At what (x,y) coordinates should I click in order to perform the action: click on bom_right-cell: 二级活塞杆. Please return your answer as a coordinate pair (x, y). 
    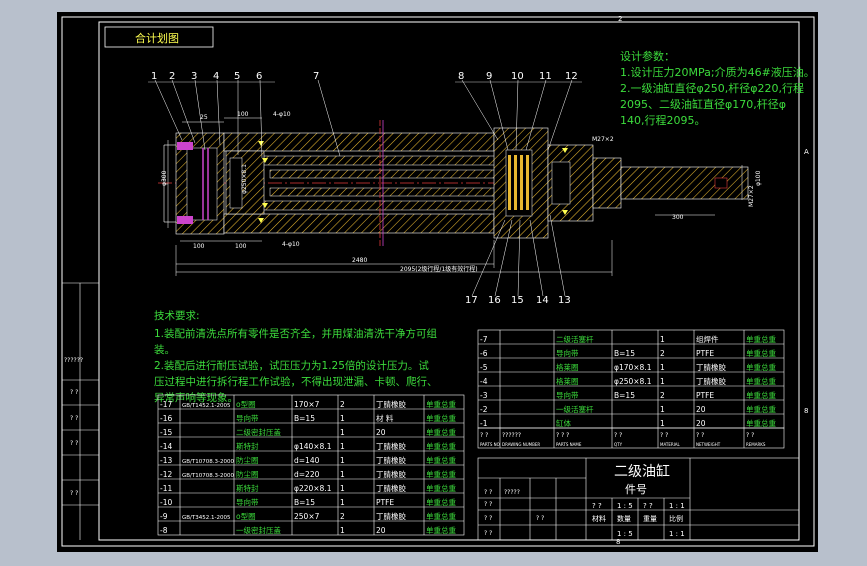
    Looking at the image, I should click on (575, 339).